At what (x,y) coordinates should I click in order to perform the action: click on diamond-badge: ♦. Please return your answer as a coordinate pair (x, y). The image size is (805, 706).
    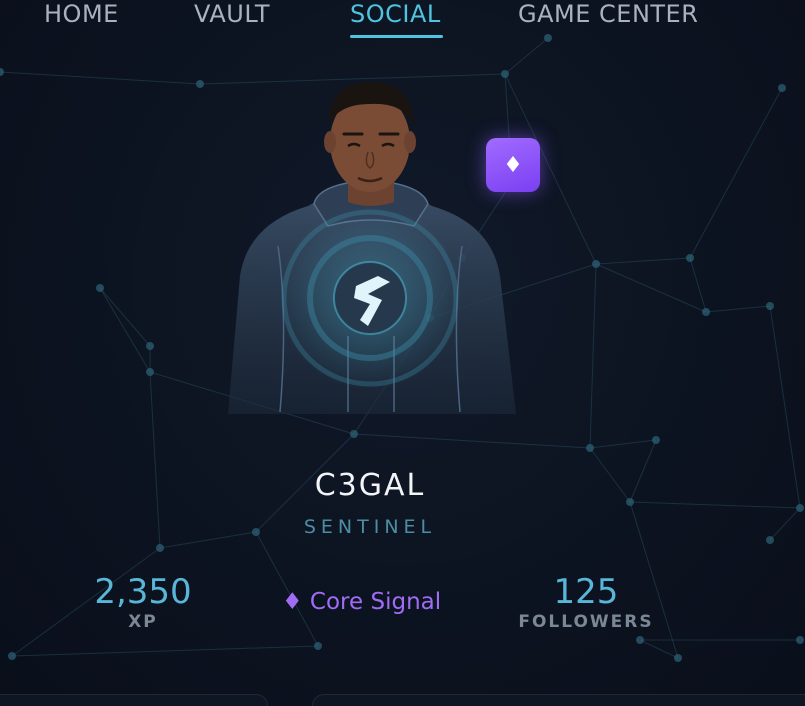
    Looking at the image, I should click on (513, 165).